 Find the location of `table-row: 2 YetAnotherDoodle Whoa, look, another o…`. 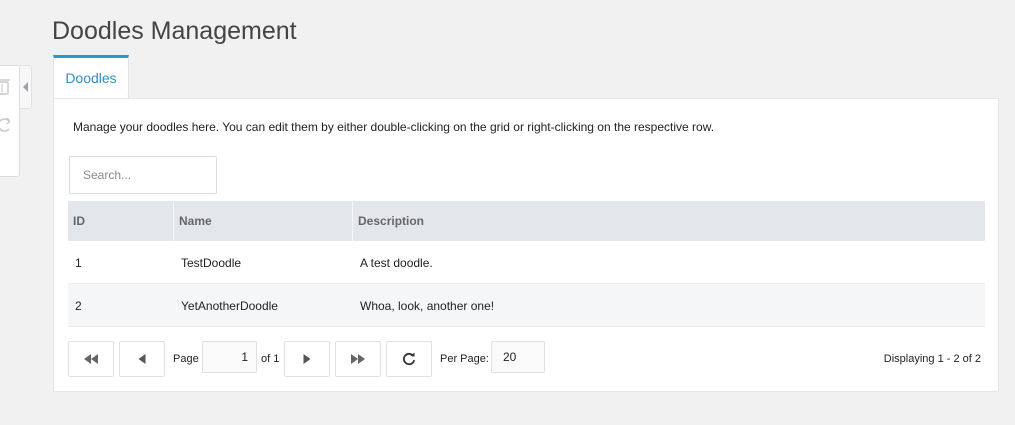

table-row: 2 YetAnotherDoodle Whoa, look, another o… is located at coordinates (526, 305).